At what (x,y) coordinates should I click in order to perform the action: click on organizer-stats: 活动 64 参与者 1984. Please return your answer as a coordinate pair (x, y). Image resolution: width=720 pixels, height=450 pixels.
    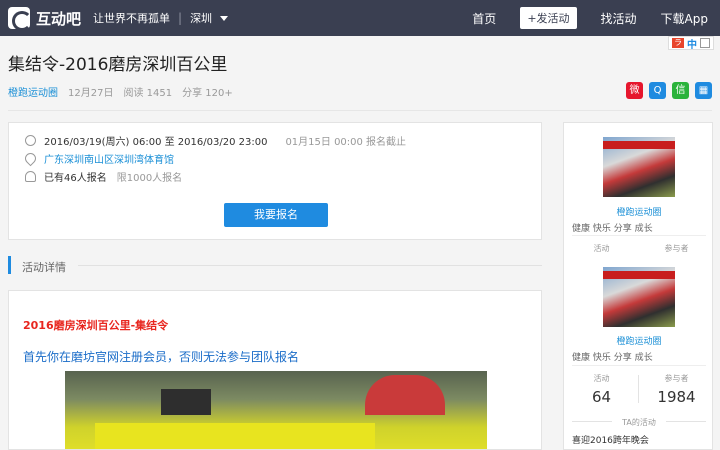
    Looking at the image, I should click on (639, 389).